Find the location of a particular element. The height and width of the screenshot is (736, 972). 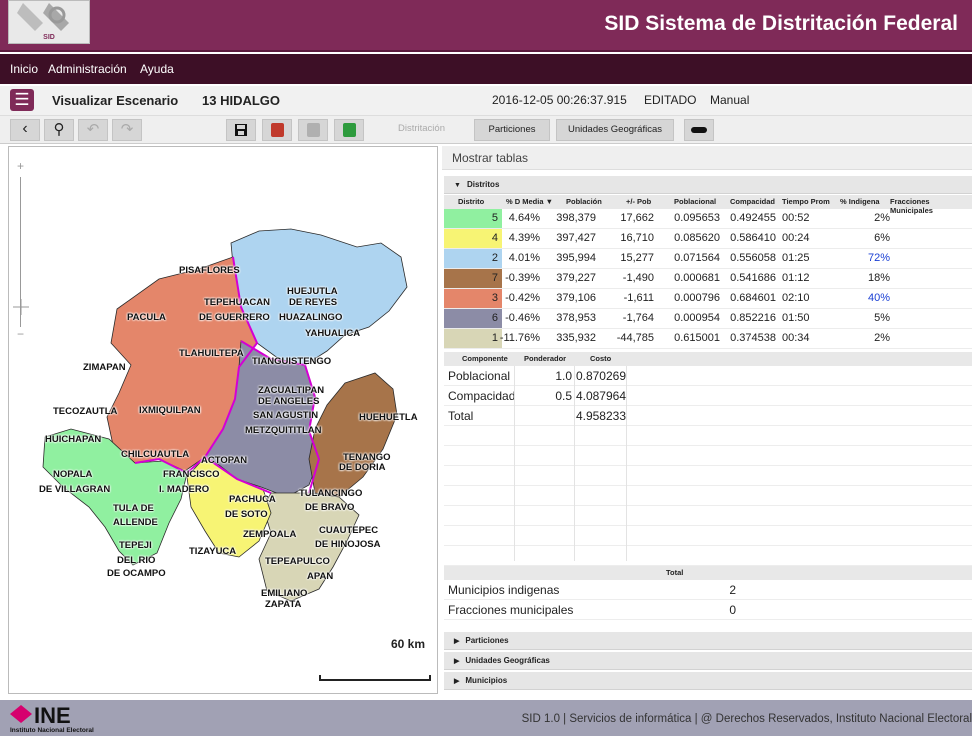

distrito-color-swatch: 2 is located at coordinates (473, 258).